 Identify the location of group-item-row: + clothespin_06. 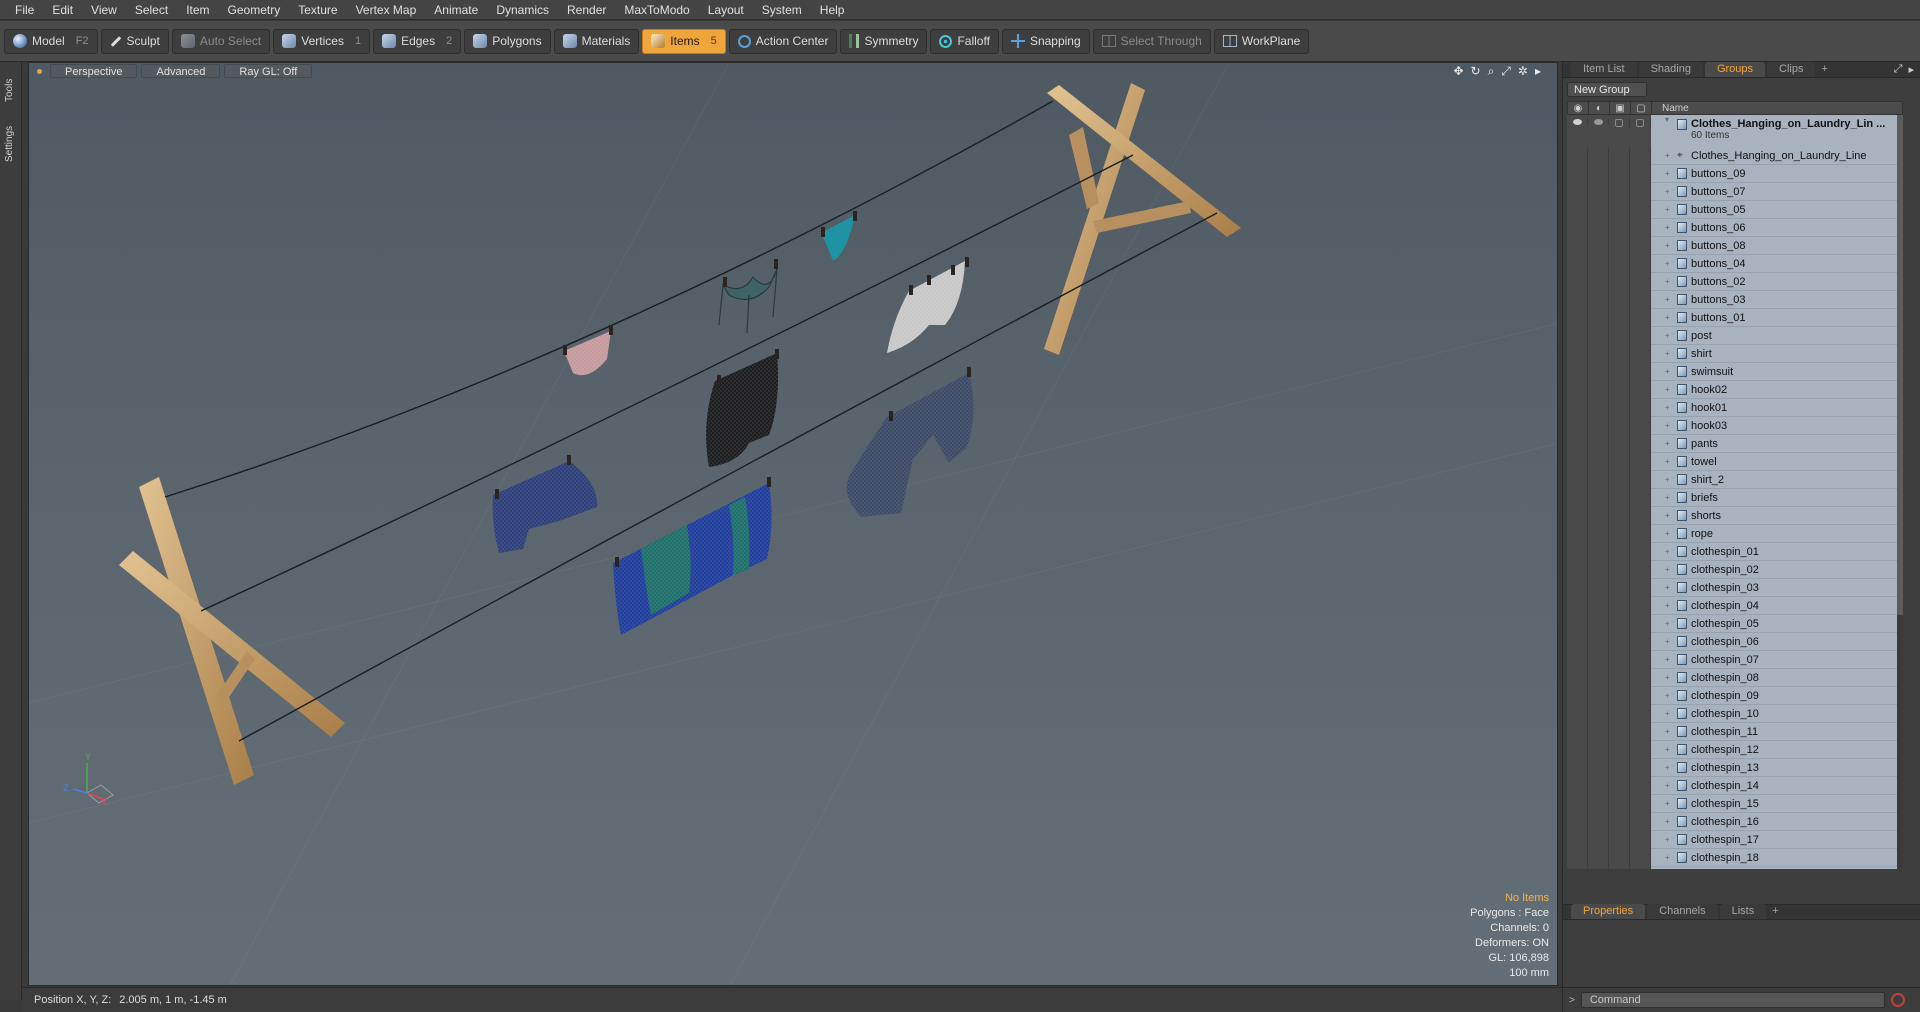
(1735, 641).